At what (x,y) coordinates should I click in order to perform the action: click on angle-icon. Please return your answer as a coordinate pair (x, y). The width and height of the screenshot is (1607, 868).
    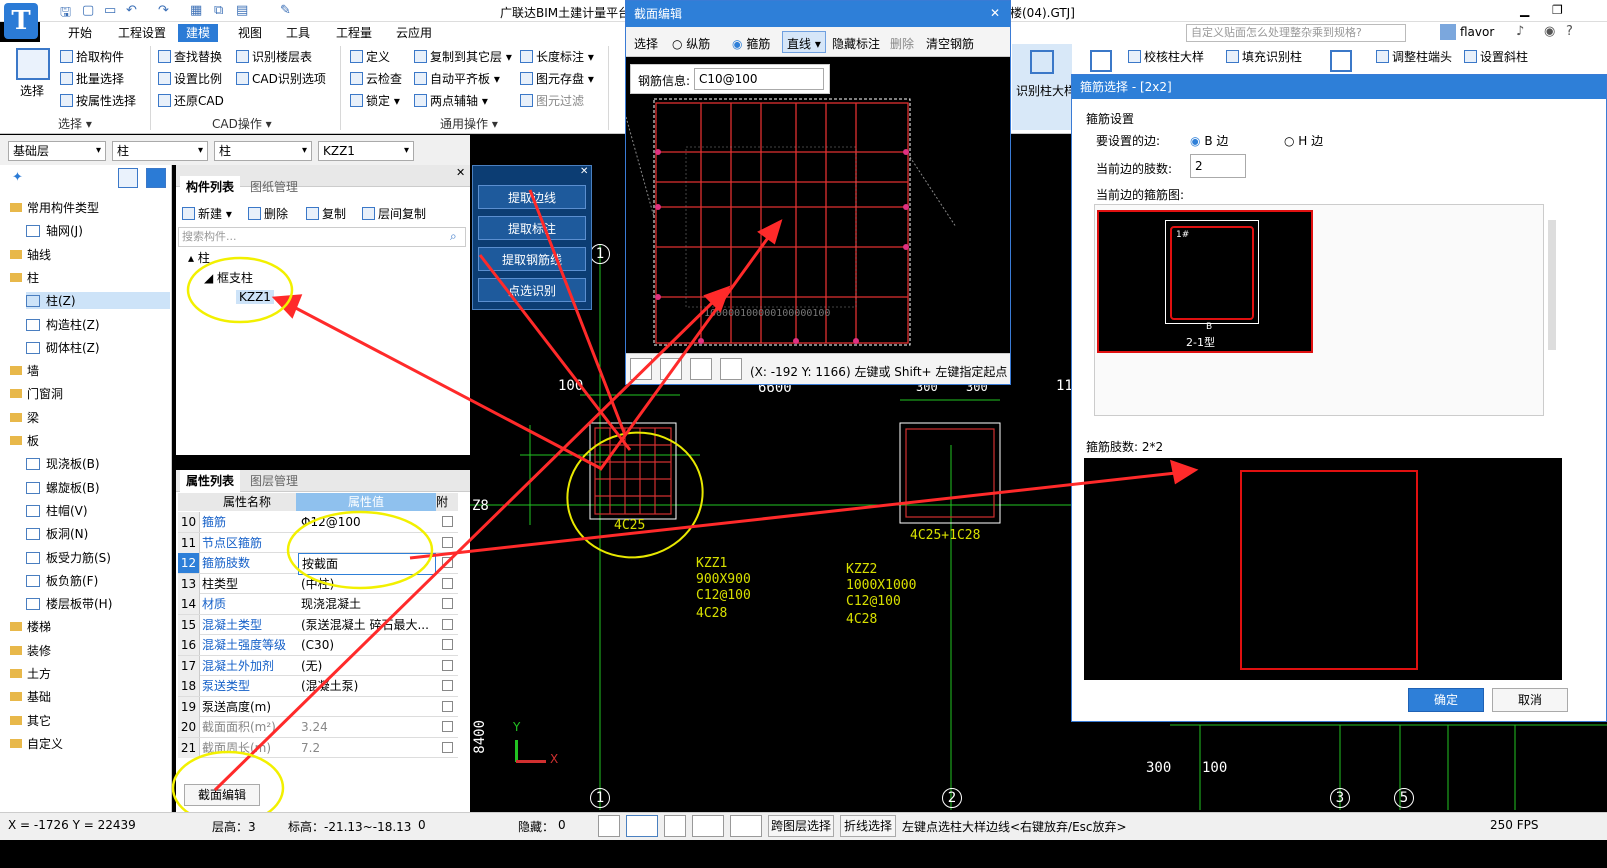
    Looking at the image, I should click on (708, 826).